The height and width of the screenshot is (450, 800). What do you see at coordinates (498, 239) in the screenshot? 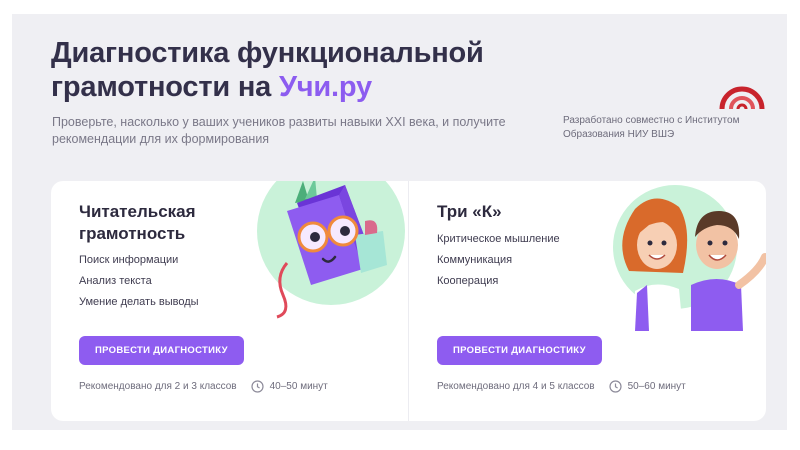
I see `skill-item: Критическое мышление` at bounding box center [498, 239].